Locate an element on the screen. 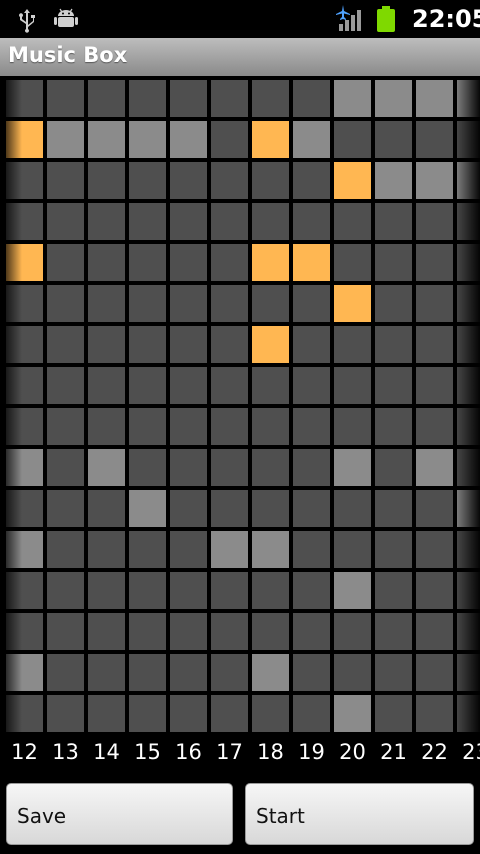 The height and width of the screenshot is (854, 480). grid-cell-r14-c23 is located at coordinates (468, 672).